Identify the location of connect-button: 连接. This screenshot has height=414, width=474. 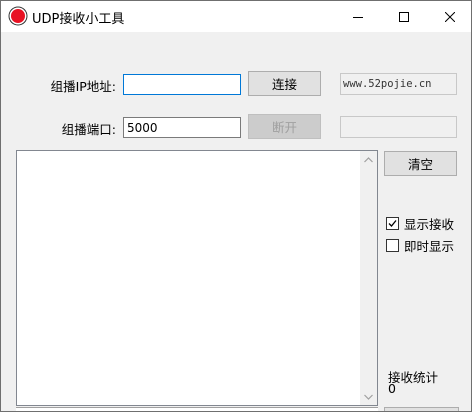
(284, 83).